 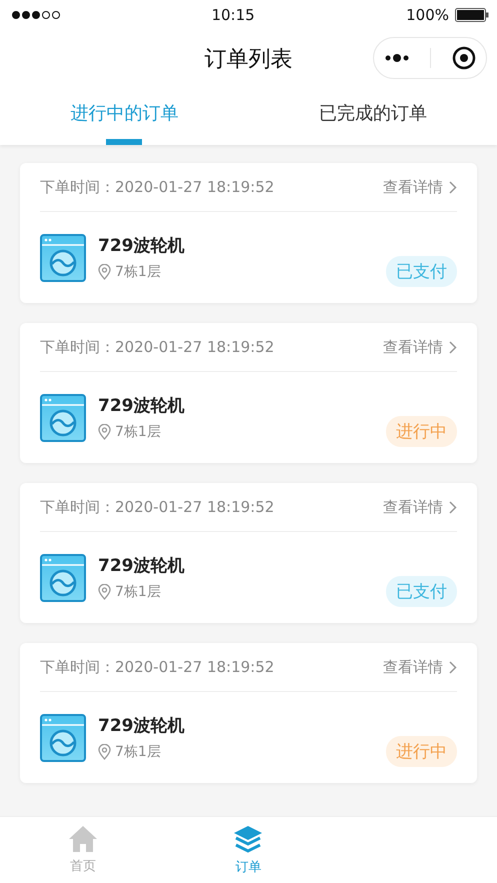 What do you see at coordinates (36, 15) in the screenshot?
I see `signal-icon` at bounding box center [36, 15].